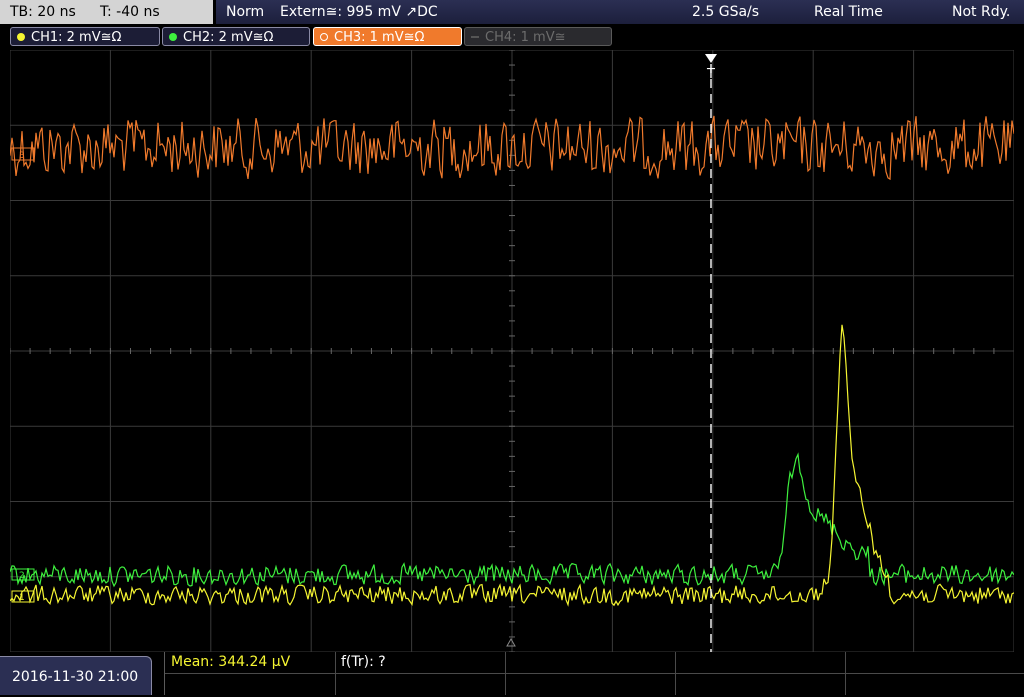 This screenshot has height=697, width=1024. Describe the element at coordinates (21, 37) in the screenshot. I see `ch1-color-dot-icon` at that location.